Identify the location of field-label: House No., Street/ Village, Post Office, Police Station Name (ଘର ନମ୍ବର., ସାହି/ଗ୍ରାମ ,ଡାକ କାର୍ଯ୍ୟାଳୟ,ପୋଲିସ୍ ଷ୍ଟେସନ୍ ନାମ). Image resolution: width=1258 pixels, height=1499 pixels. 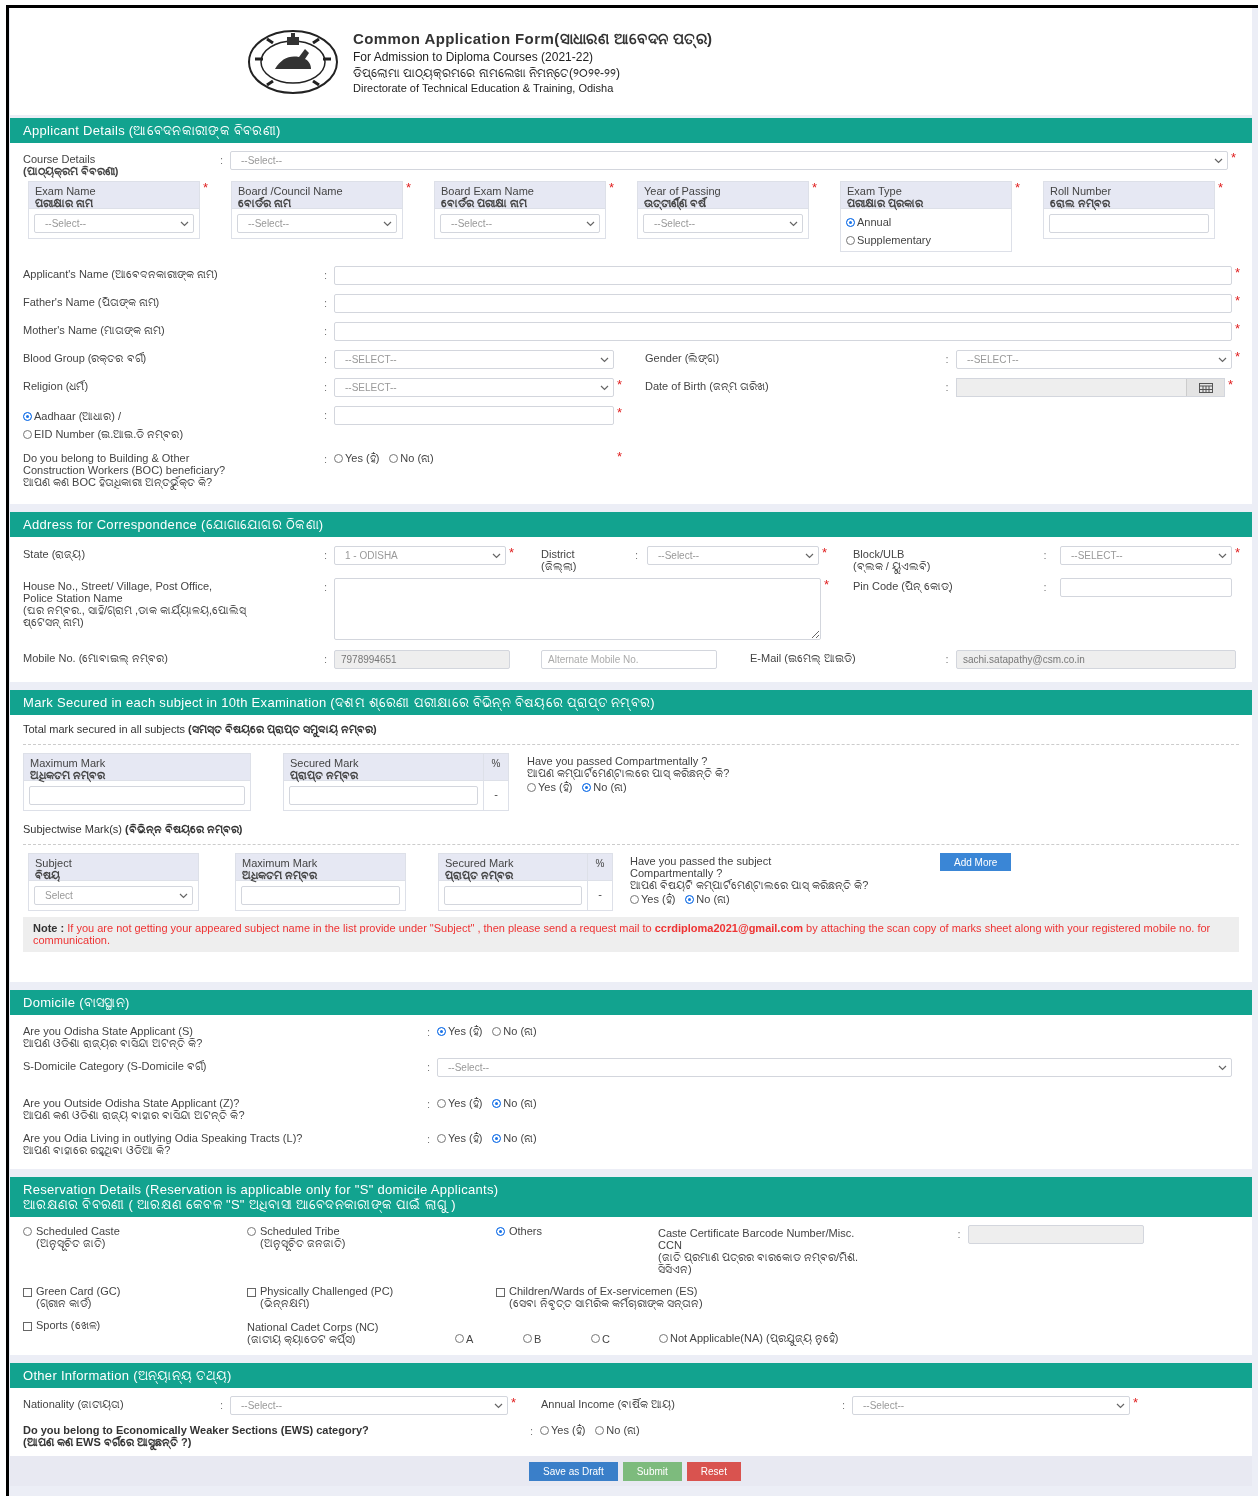
(135, 603).